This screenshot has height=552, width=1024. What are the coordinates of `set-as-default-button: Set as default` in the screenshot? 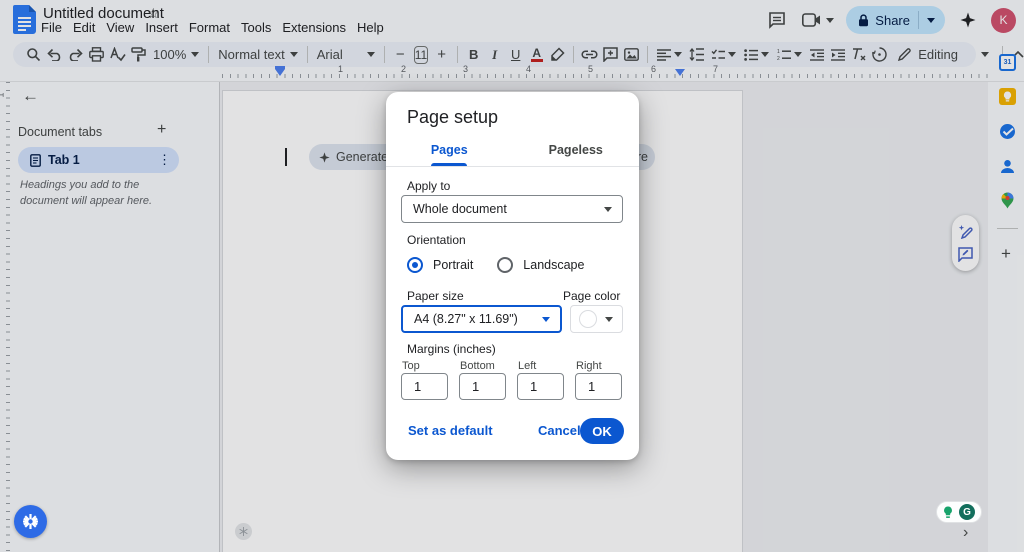 It's located at (450, 431).